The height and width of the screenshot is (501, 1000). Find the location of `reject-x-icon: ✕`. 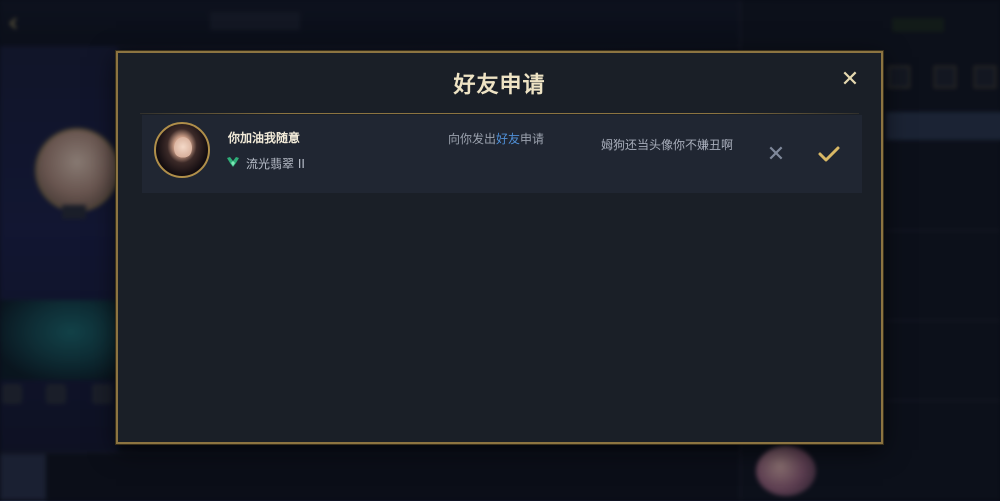

reject-x-icon: ✕ is located at coordinates (776, 155).